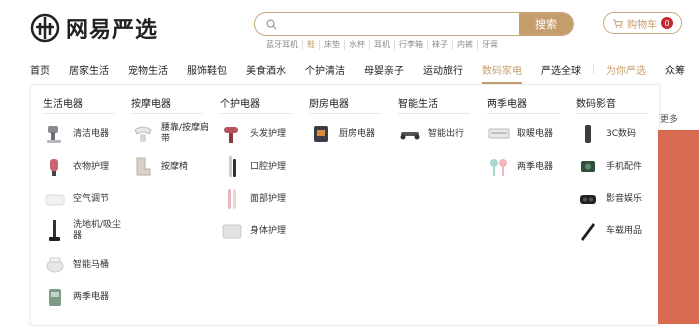 Image resolution: width=699 pixels, height=326 pixels. Describe the element at coordinates (490, 45) in the screenshot. I see `hot-word: 牙膏` at that location.